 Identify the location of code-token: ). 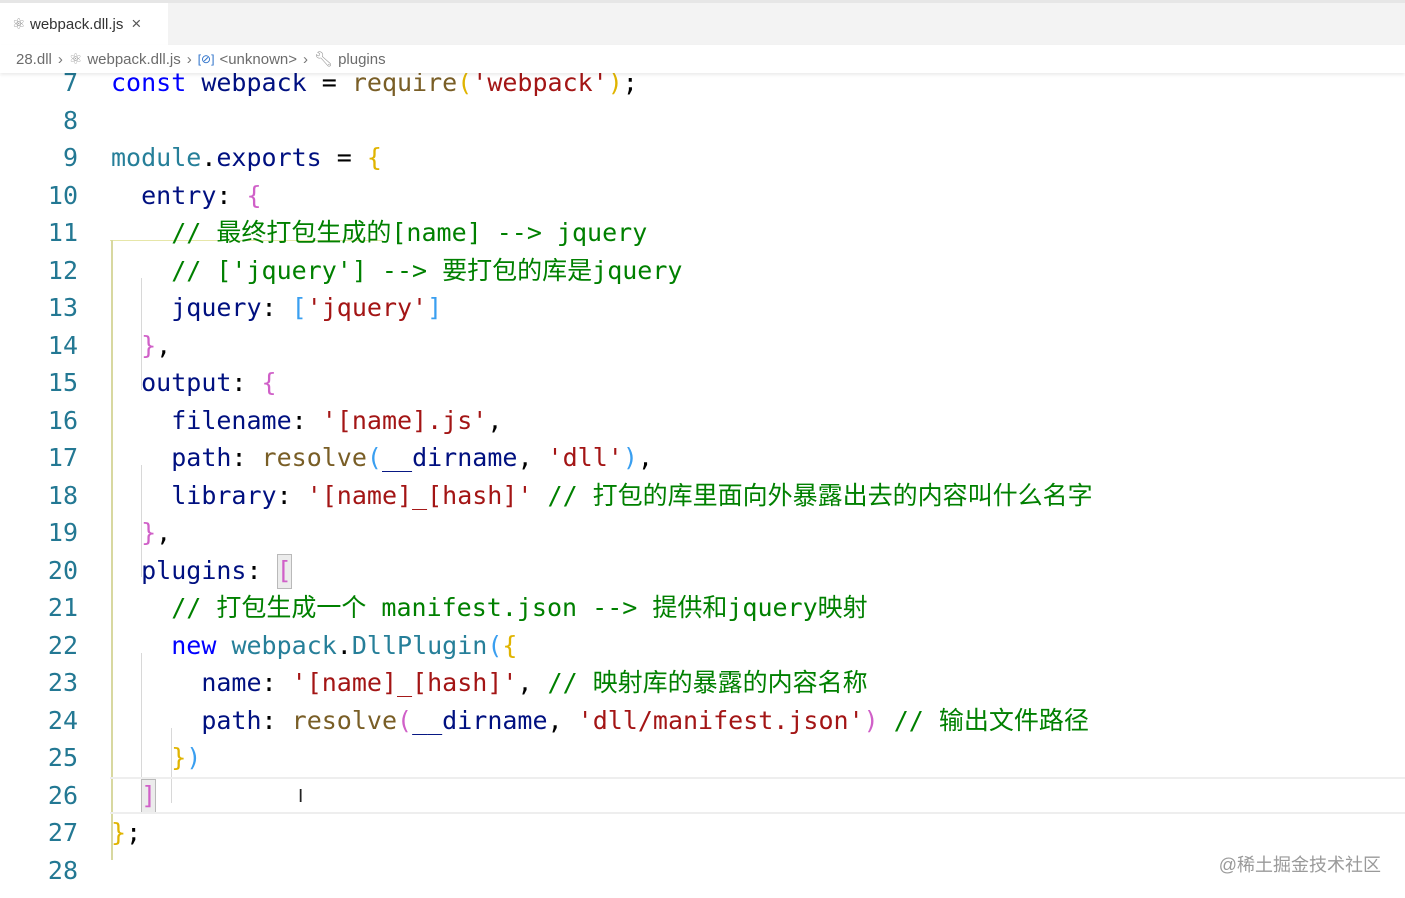
(630, 457).